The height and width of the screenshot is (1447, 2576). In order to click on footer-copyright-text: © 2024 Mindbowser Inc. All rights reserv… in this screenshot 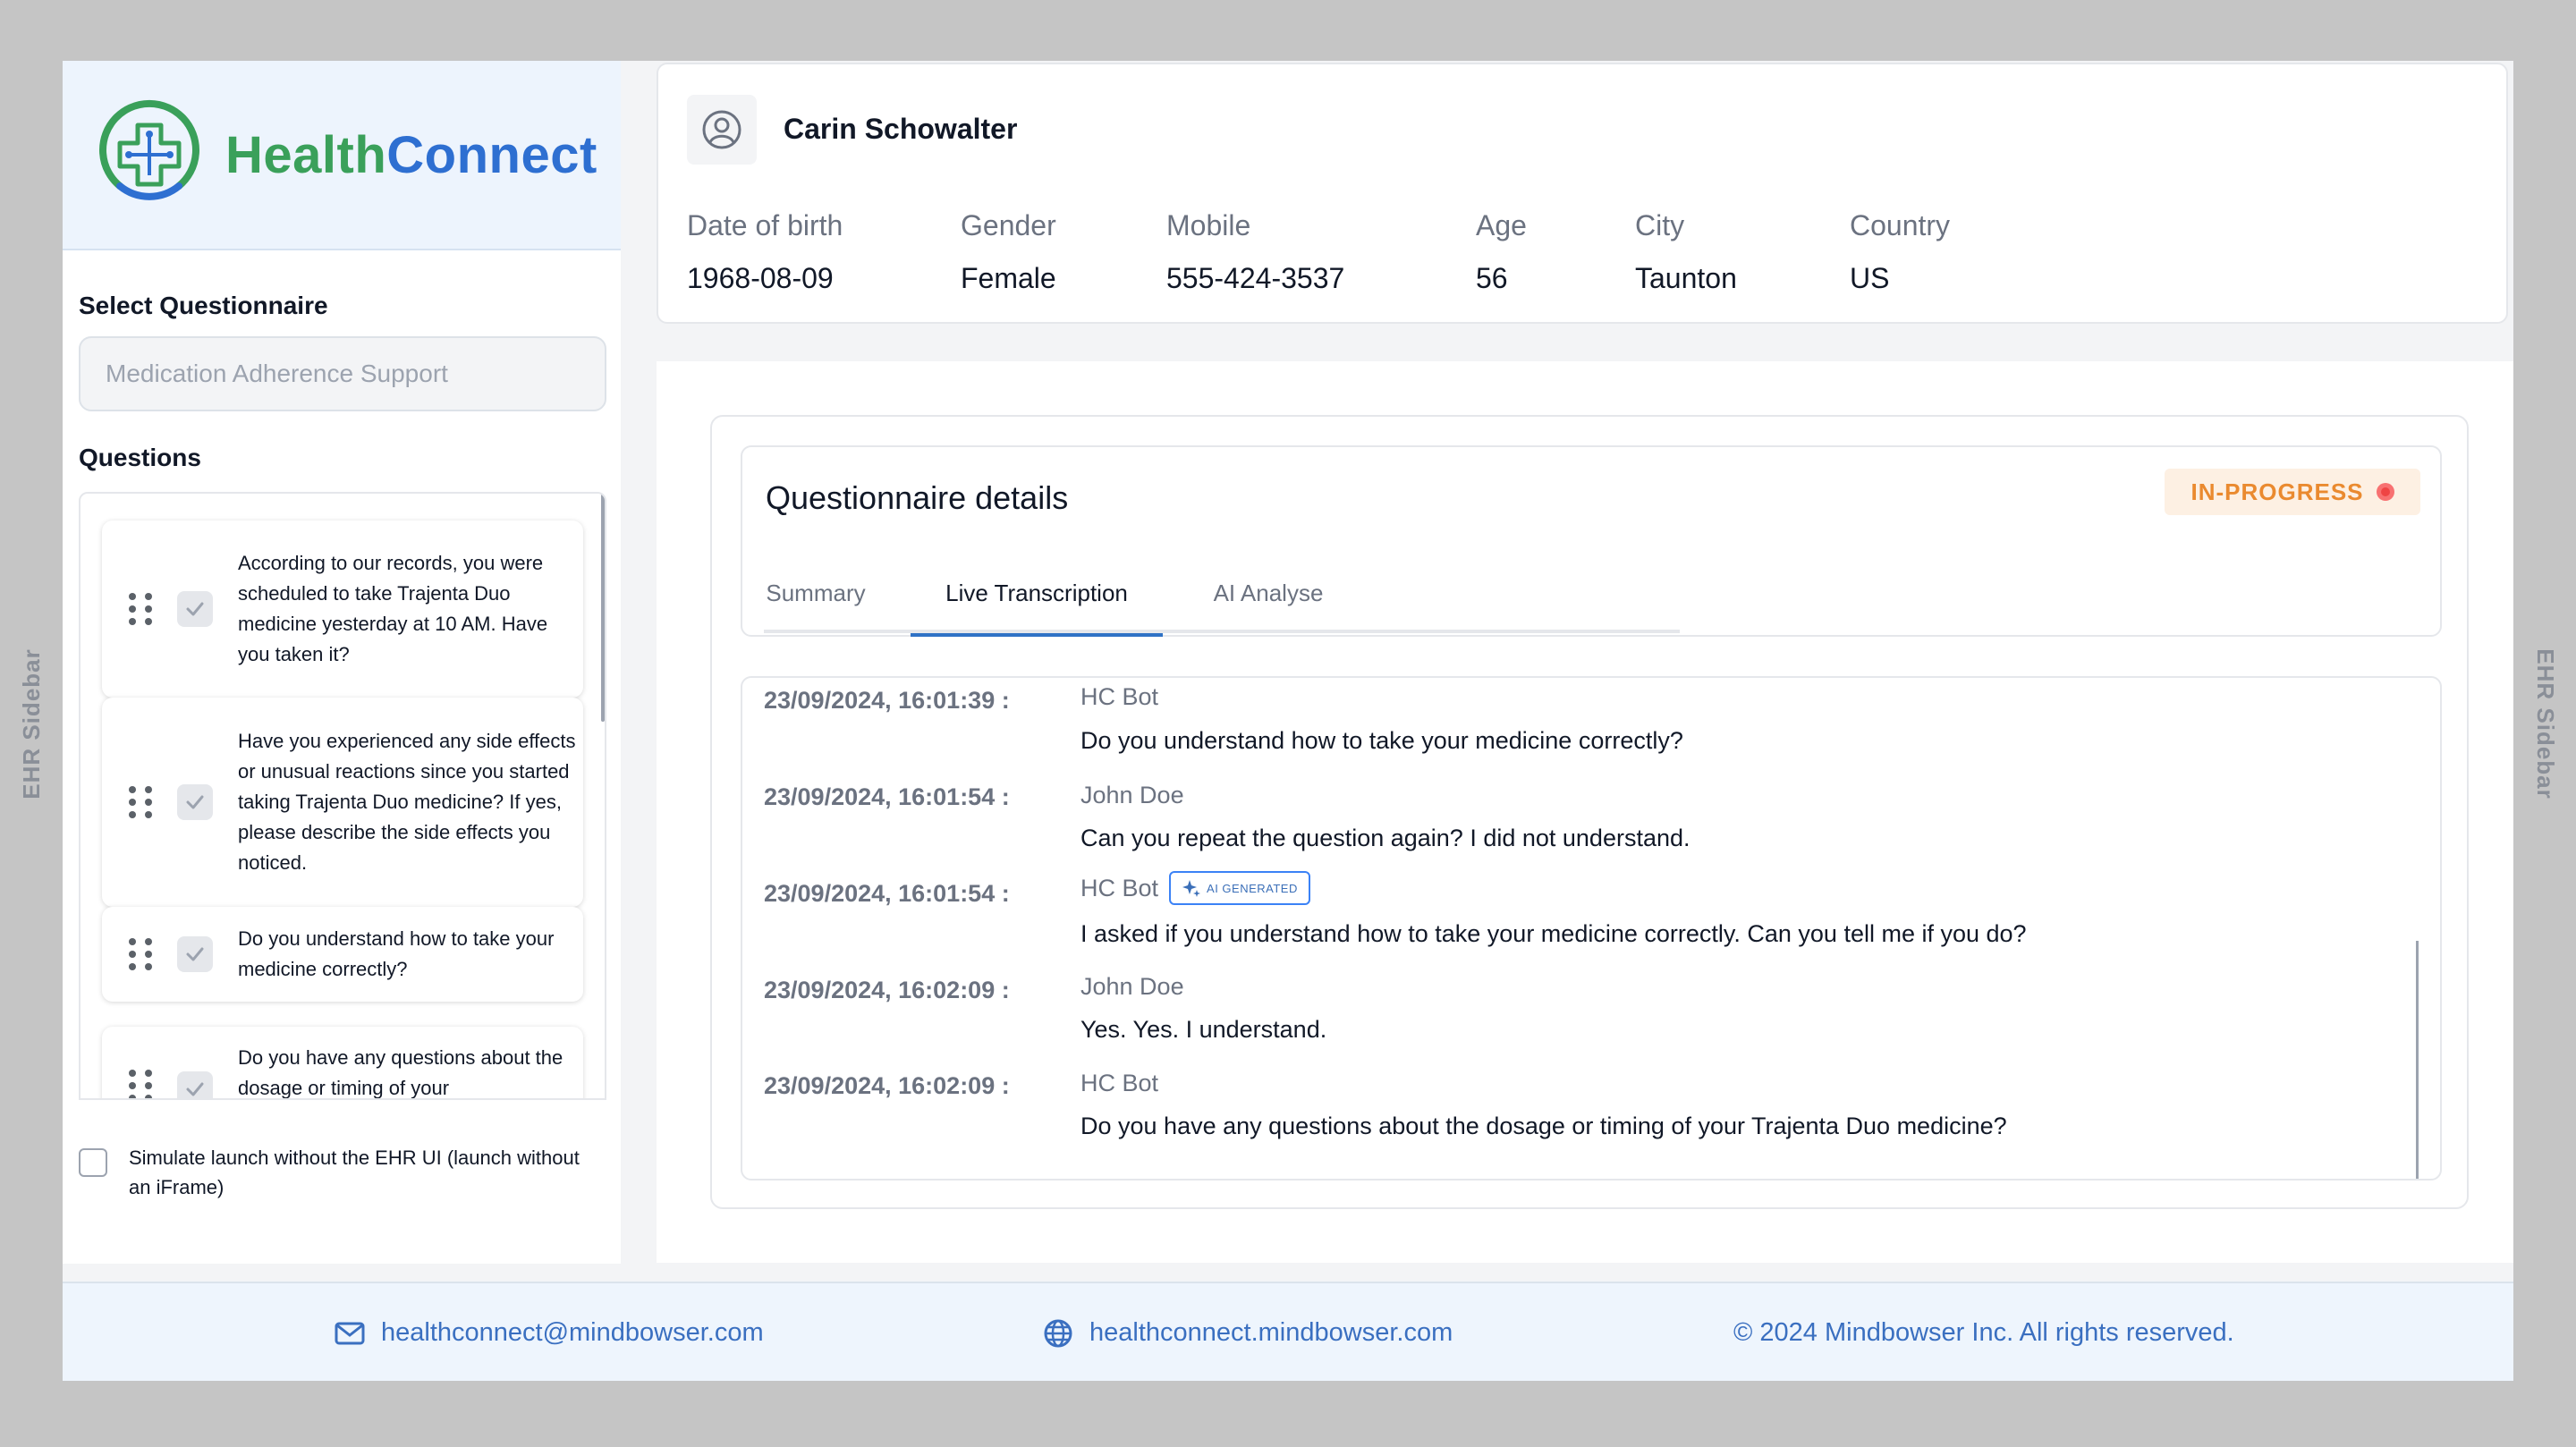, I will do `click(1983, 1332)`.